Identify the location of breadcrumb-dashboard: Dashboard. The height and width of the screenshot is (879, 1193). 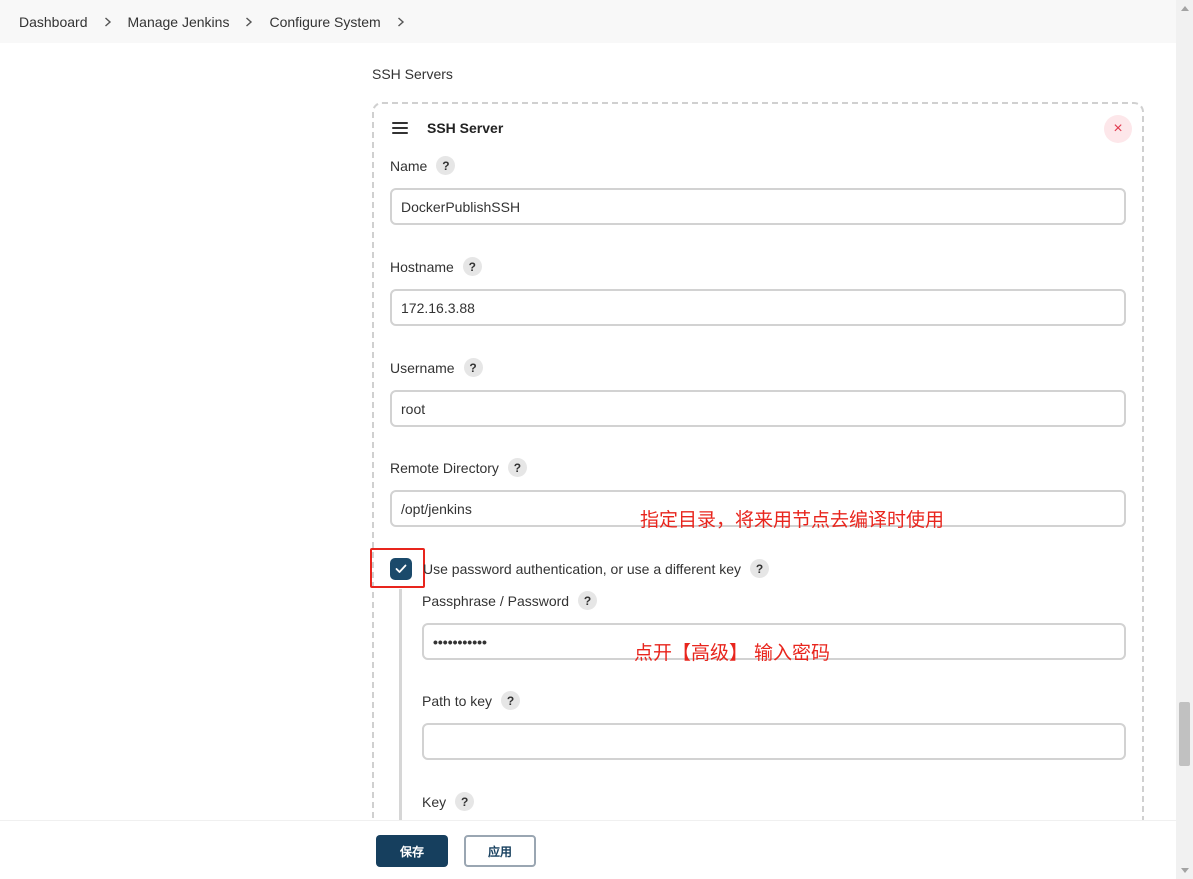
(53, 22).